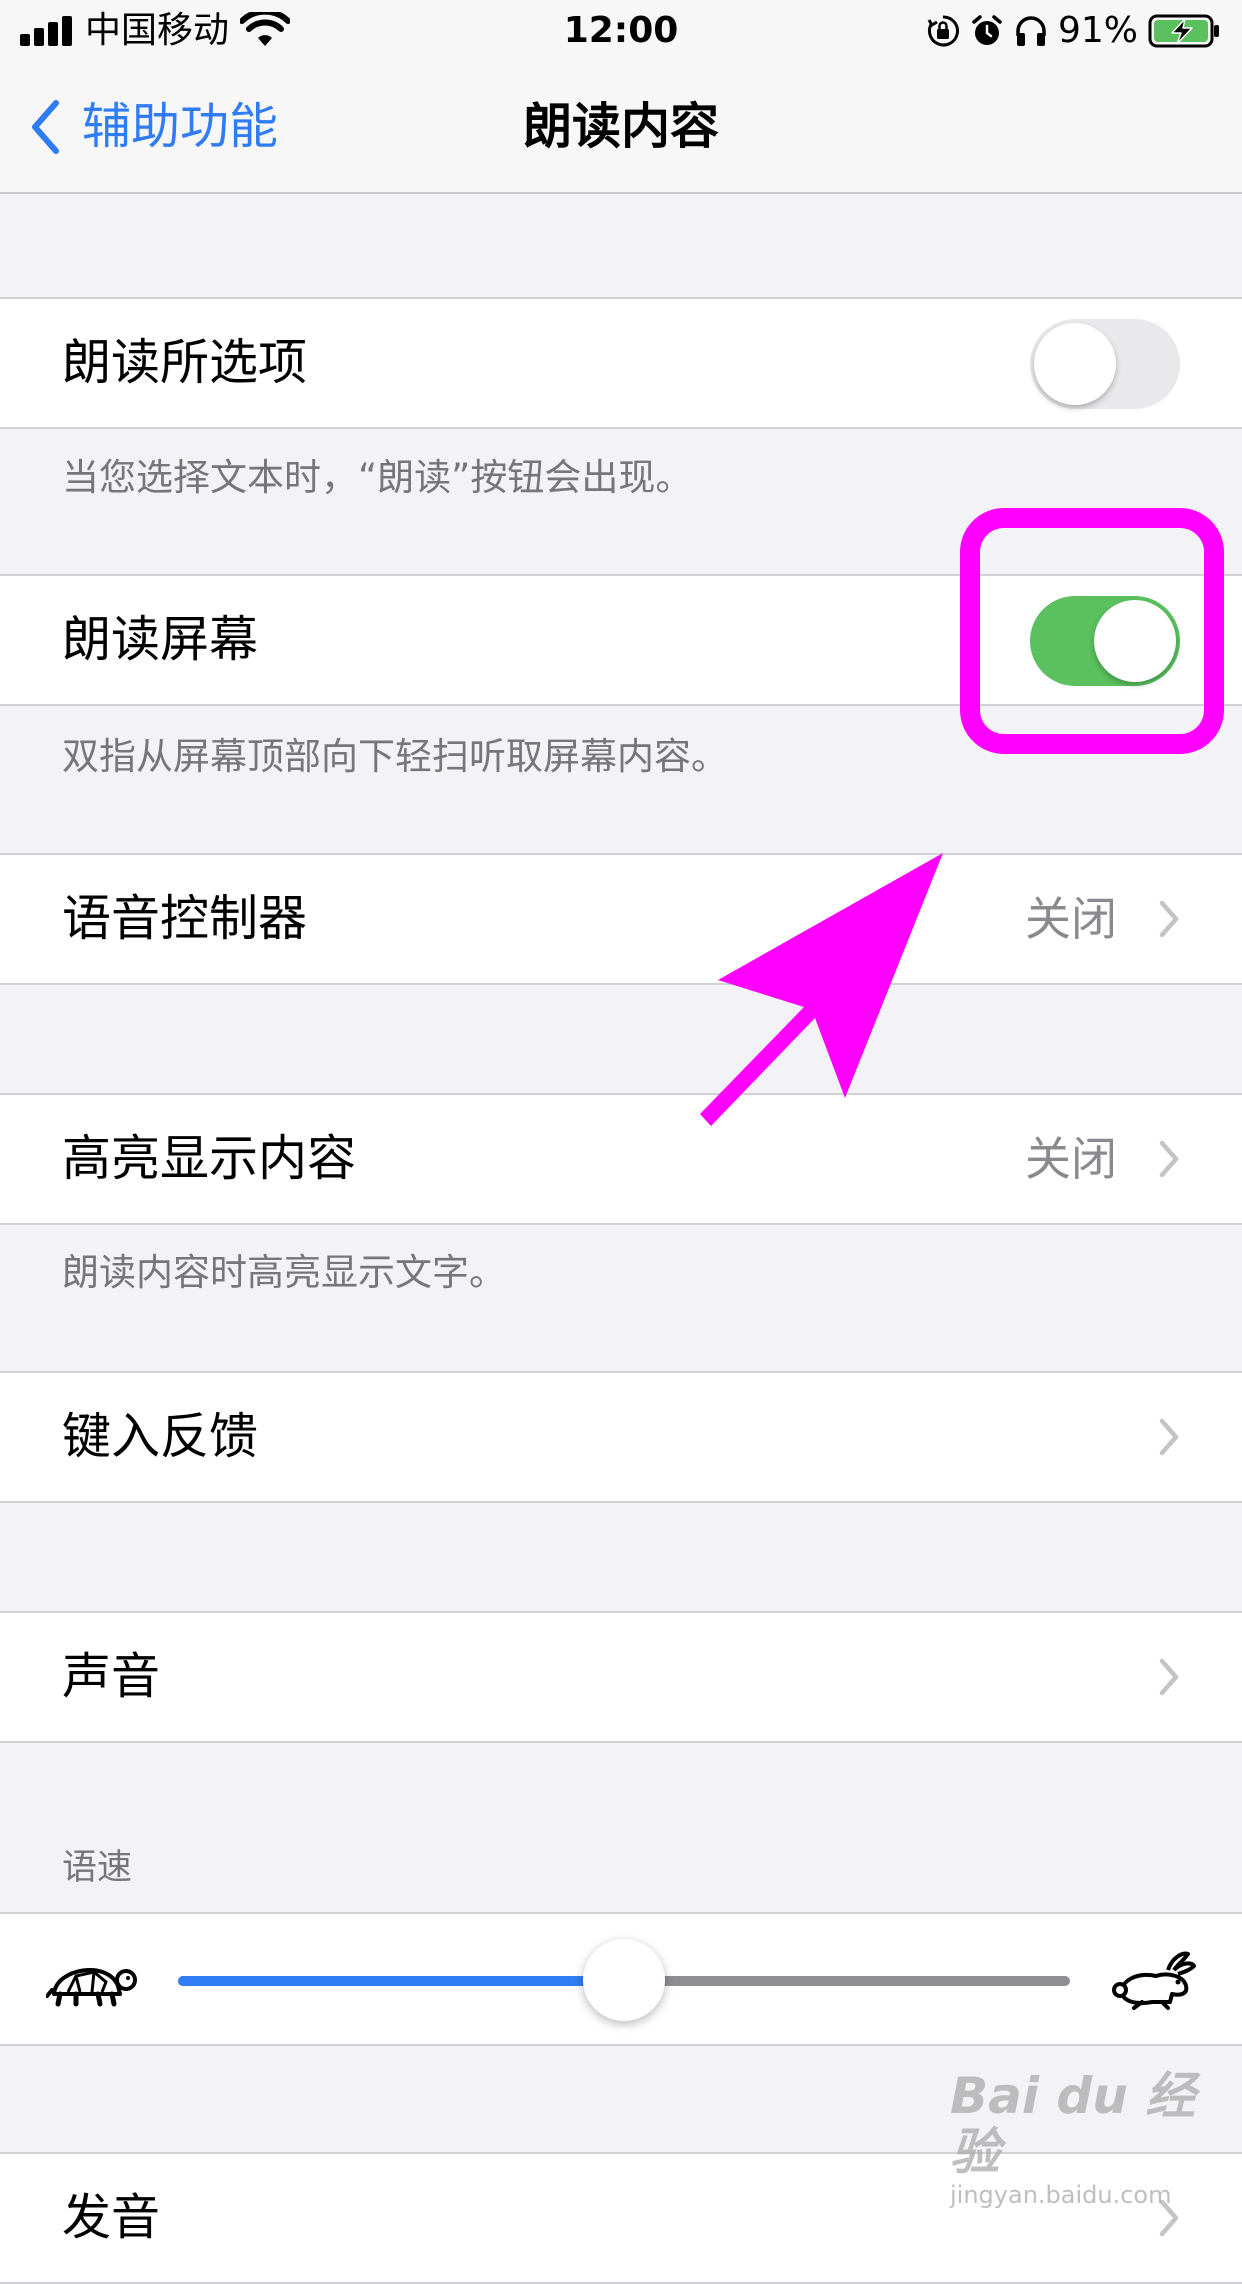 This screenshot has width=1242, height=2284. What do you see at coordinates (621, 1159) in the screenshot?
I see `highlight-content-row: 高亮显示内容 关闭` at bounding box center [621, 1159].